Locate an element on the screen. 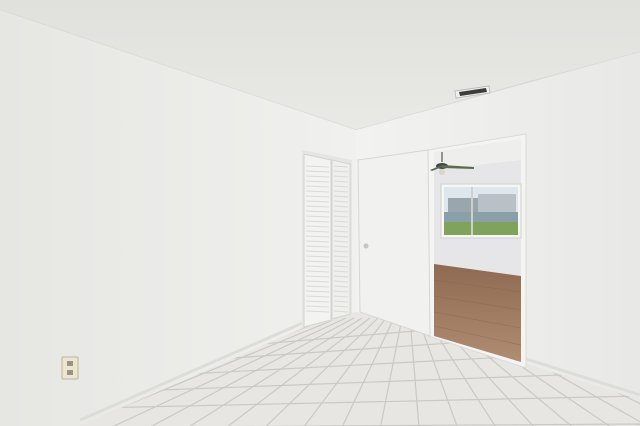  door-knob-icon is located at coordinates (366, 246).